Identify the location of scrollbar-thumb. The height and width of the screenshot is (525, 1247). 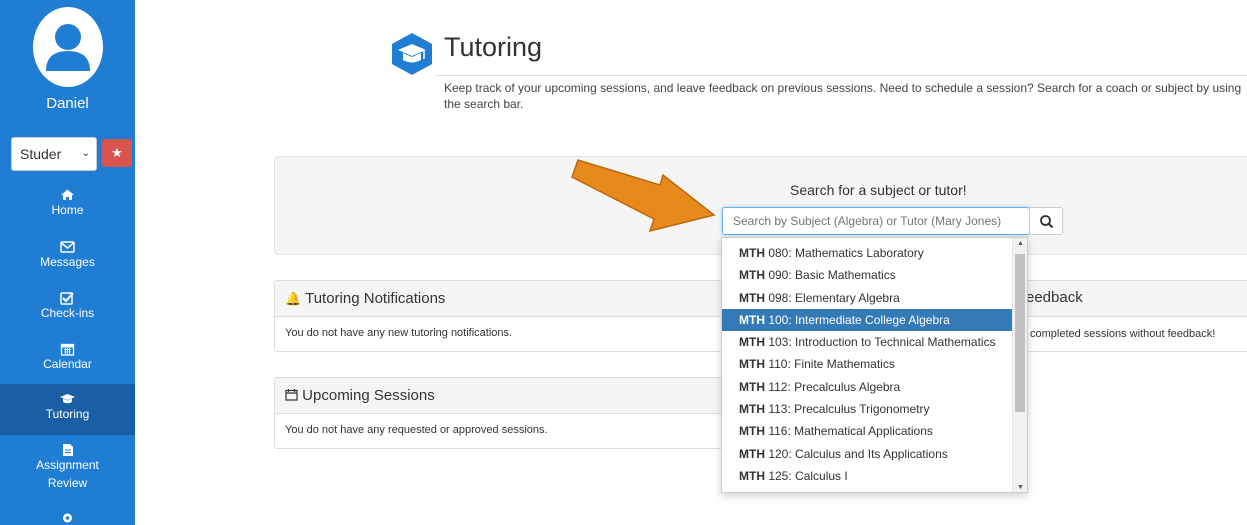
(1020, 333).